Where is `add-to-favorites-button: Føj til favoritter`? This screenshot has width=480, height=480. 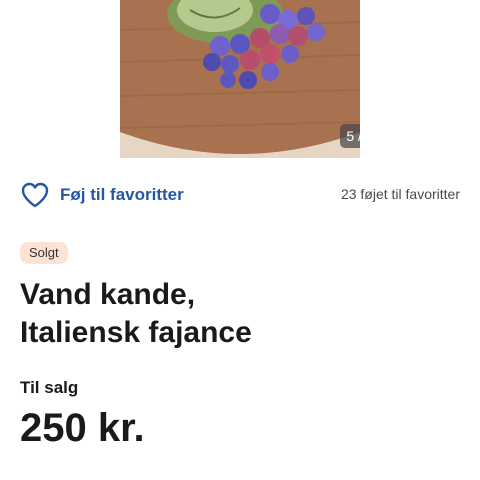
add-to-favorites-button: Føj til favoritter is located at coordinates (102, 195).